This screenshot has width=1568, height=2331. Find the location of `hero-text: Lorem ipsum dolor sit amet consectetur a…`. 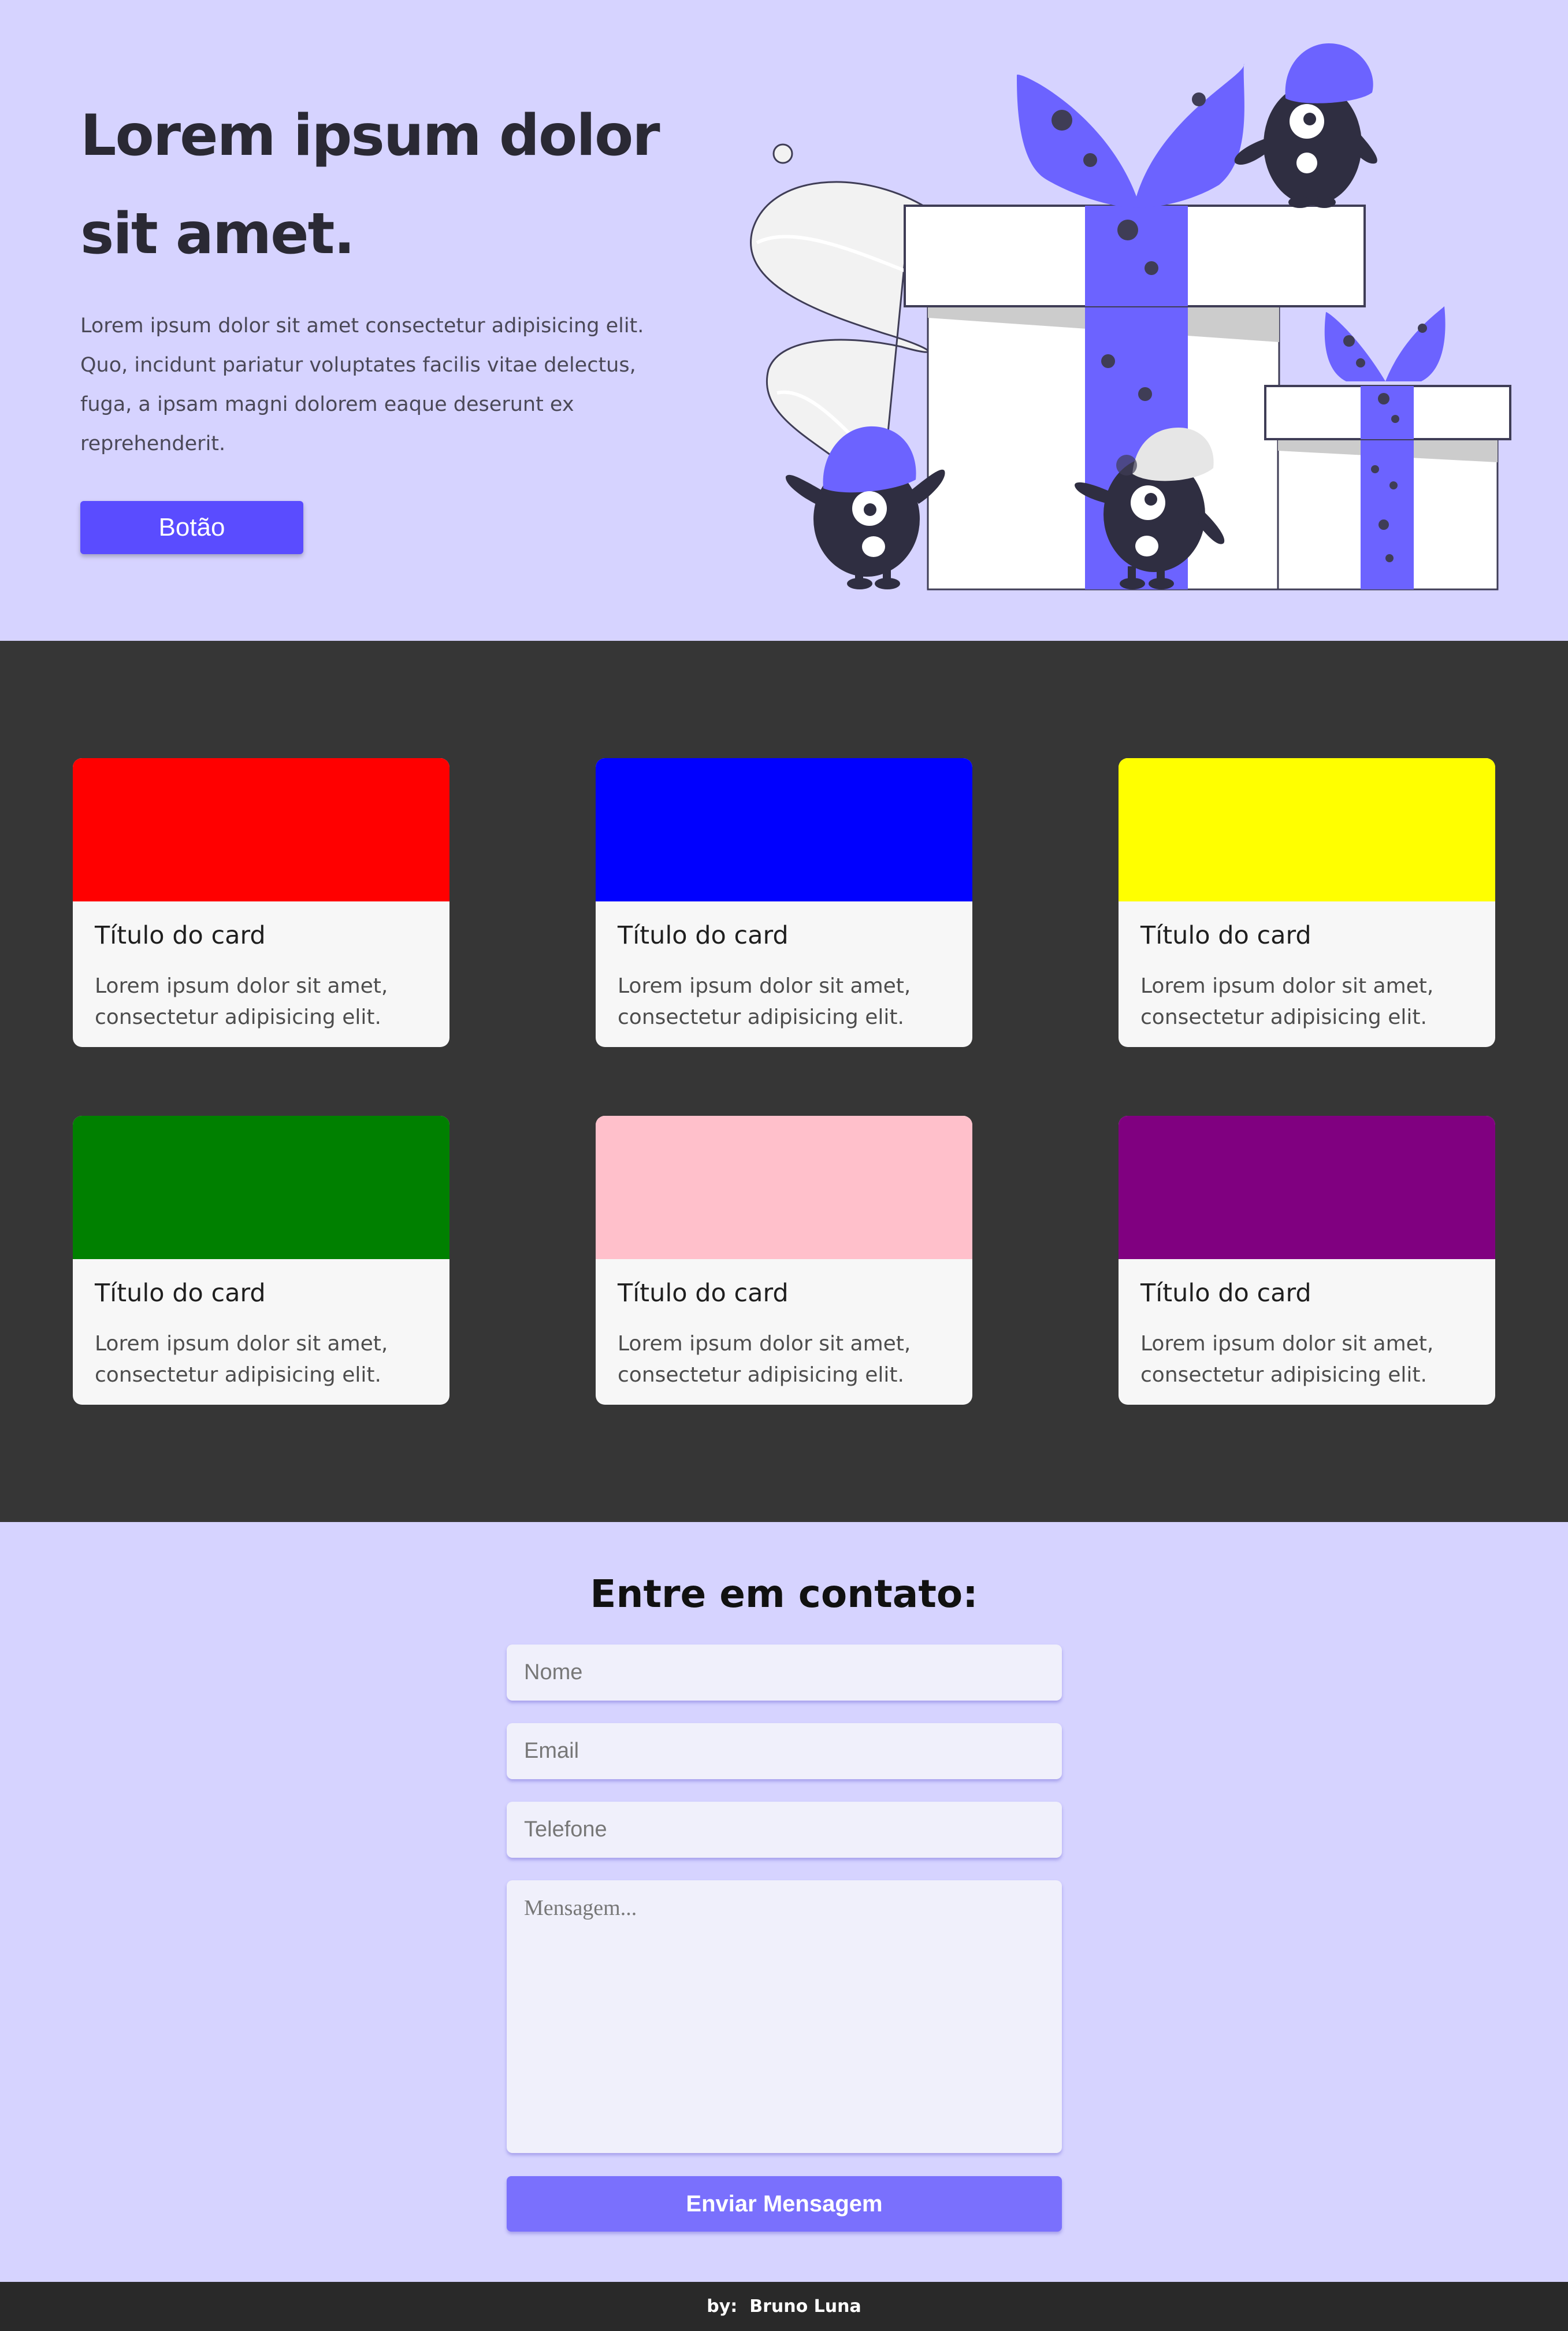

hero-text: Lorem ipsum dolor sit amet consectetur a… is located at coordinates (362, 385).